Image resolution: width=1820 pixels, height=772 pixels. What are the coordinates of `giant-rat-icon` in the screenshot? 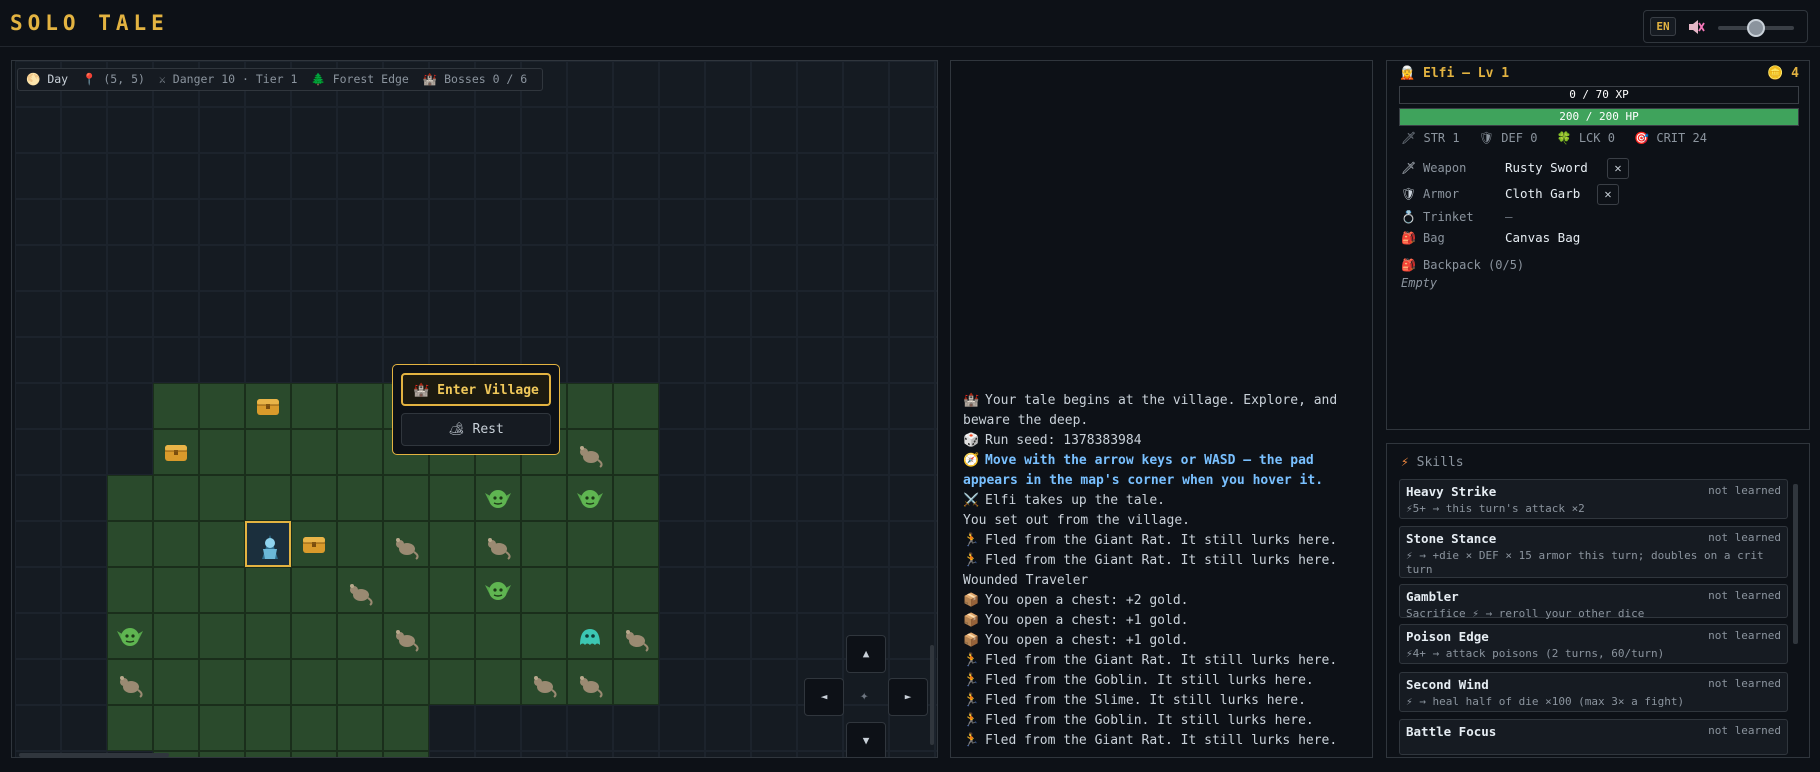 It's located at (590, 682).